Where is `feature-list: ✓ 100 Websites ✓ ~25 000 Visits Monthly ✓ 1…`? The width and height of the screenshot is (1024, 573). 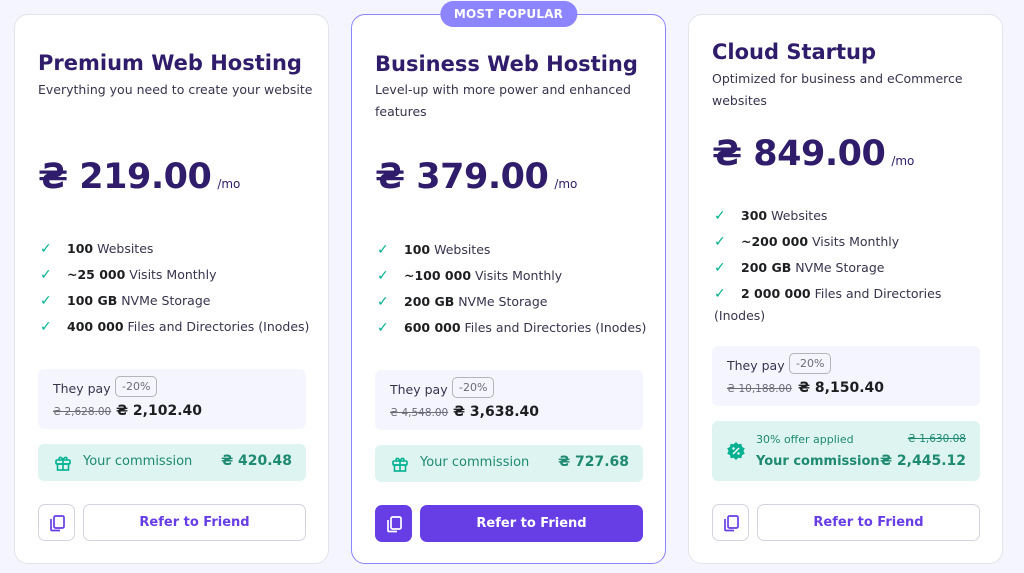 feature-list: ✓ 100 Websites ✓ ~25 000 Visits Monthly ✓ 1… is located at coordinates (182, 288).